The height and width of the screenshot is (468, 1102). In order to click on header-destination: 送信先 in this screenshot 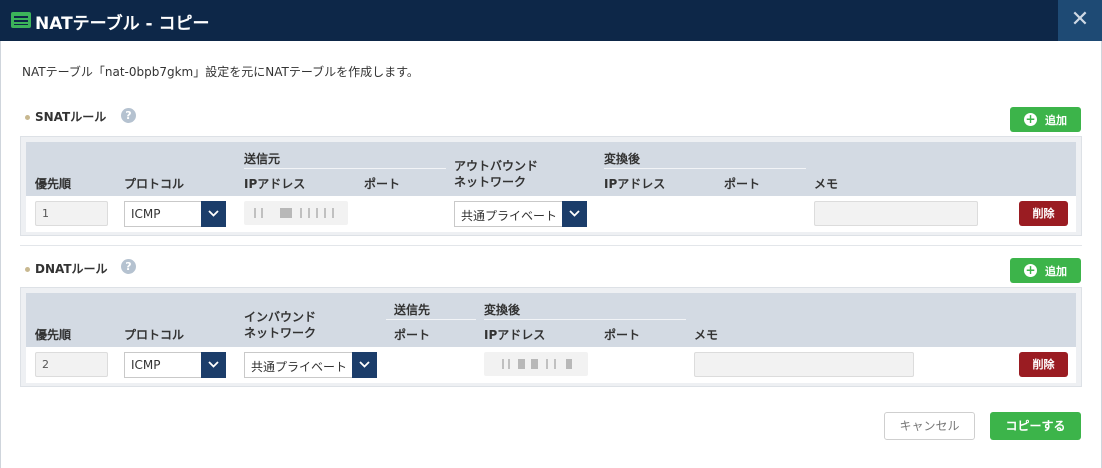, I will do `click(412, 310)`.